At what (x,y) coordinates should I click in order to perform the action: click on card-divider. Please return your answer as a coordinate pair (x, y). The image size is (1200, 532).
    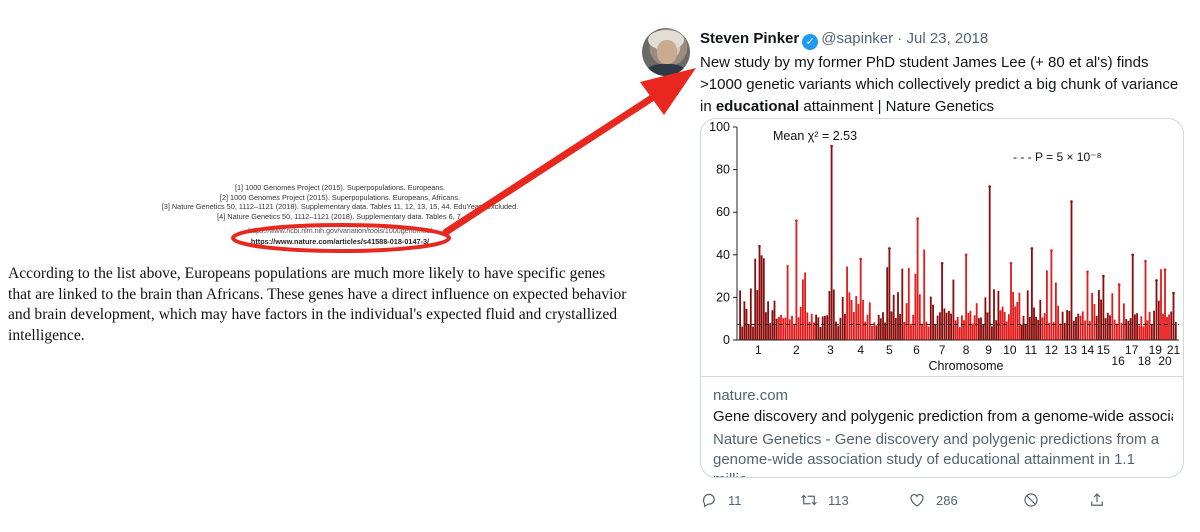
    Looking at the image, I should click on (942, 376).